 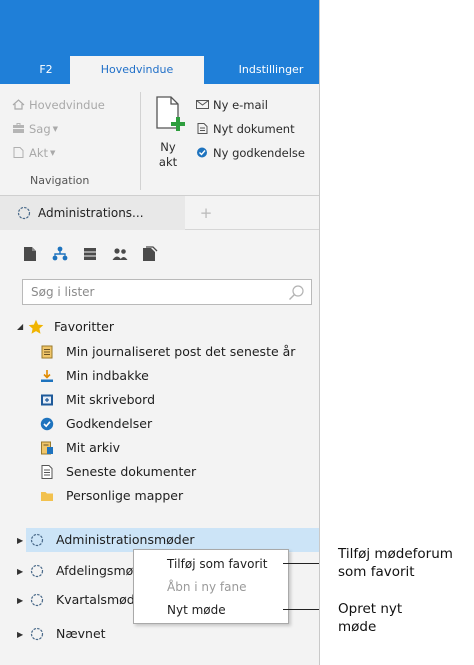 What do you see at coordinates (395, 554) in the screenshot?
I see `callout-add-favorite-line1: Tilføj mødeforum` at bounding box center [395, 554].